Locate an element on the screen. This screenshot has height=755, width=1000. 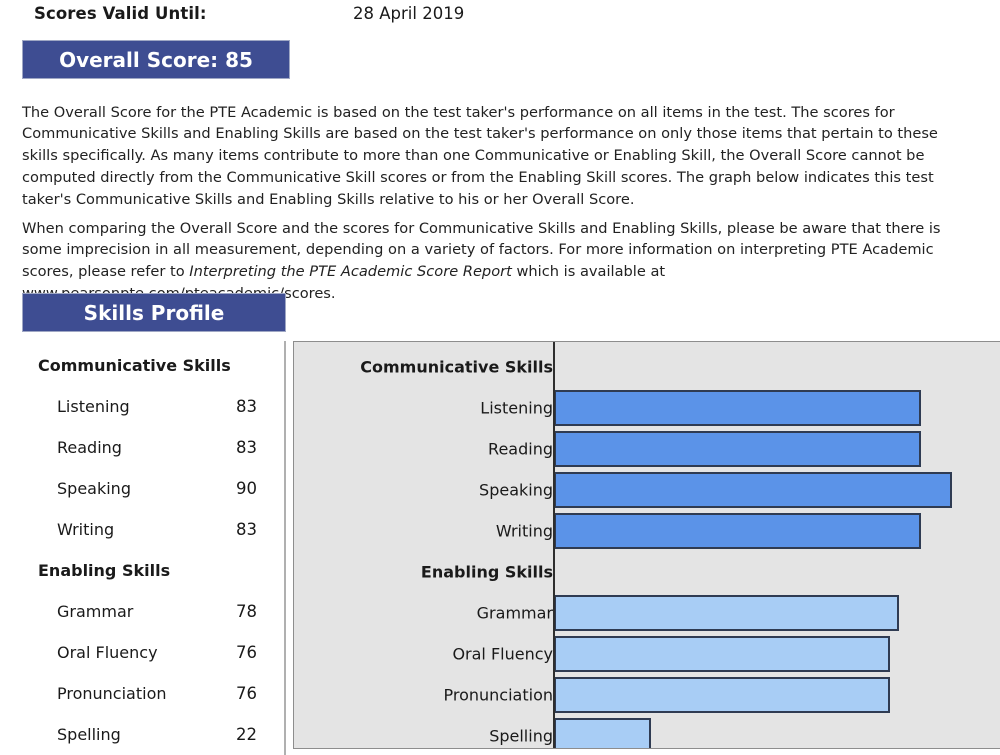
chart-row-label: Communicative Skills is located at coordinates (456, 366).